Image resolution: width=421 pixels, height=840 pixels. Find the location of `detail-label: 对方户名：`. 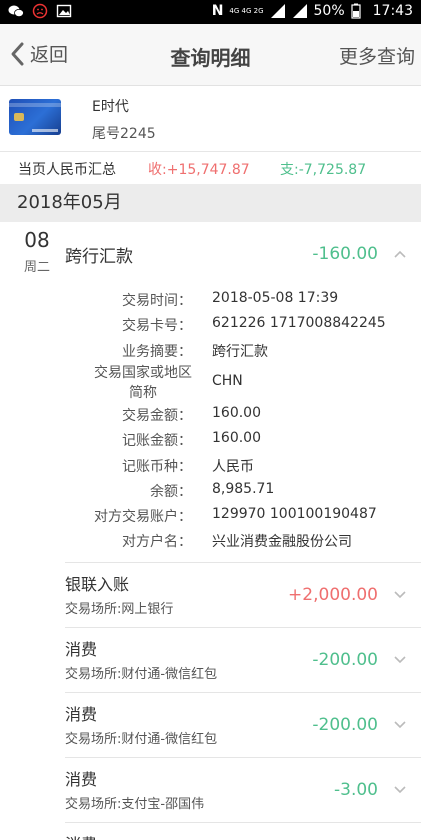

detail-label: 对方户名： is located at coordinates (157, 542).